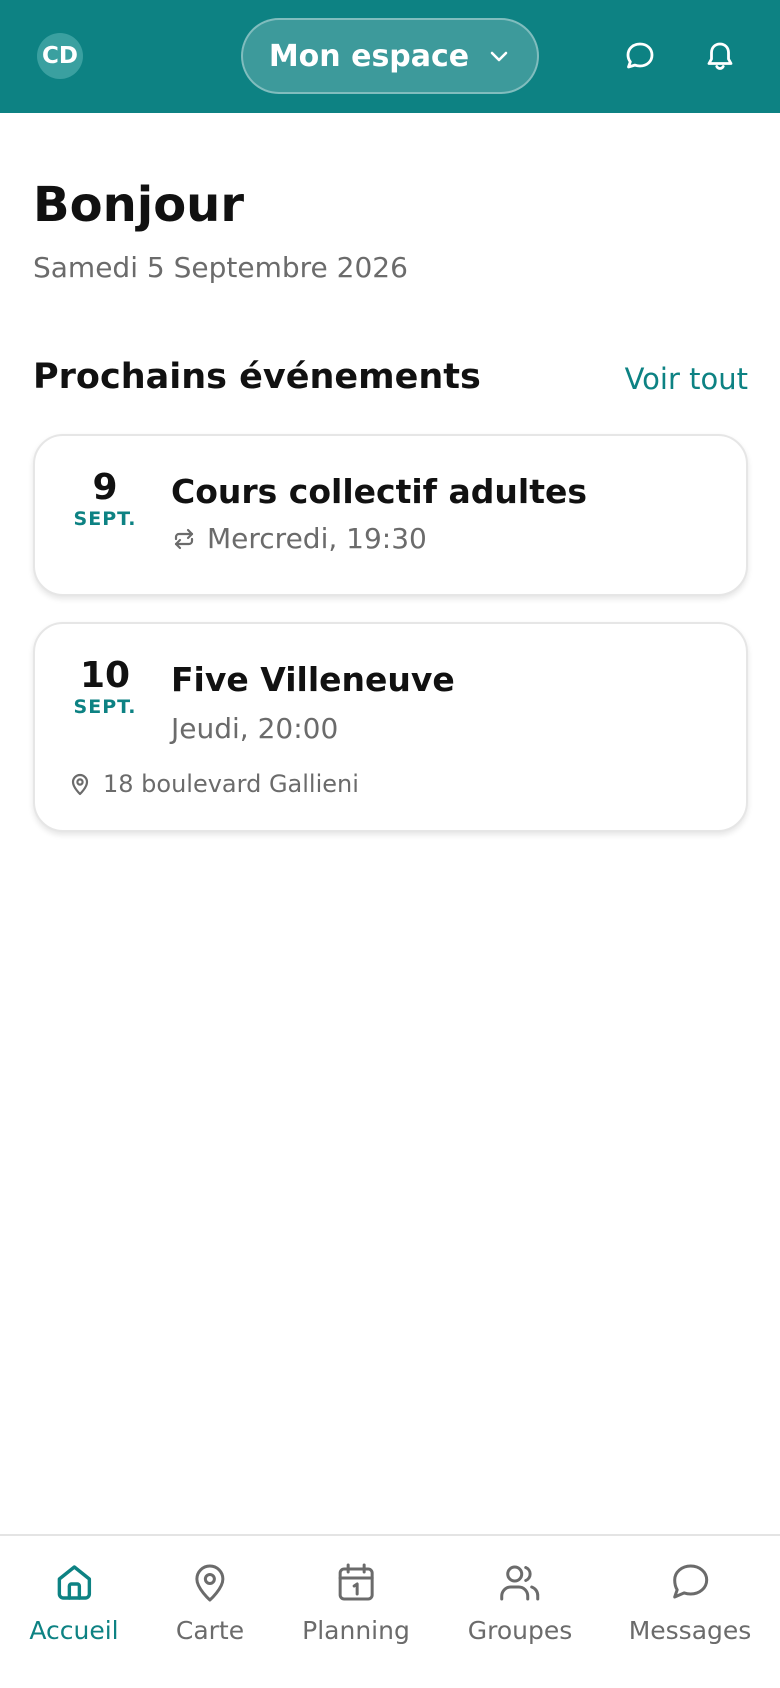 This screenshot has height=1688, width=780. Describe the element at coordinates (184, 538) in the screenshot. I see `repeat-icon` at that location.